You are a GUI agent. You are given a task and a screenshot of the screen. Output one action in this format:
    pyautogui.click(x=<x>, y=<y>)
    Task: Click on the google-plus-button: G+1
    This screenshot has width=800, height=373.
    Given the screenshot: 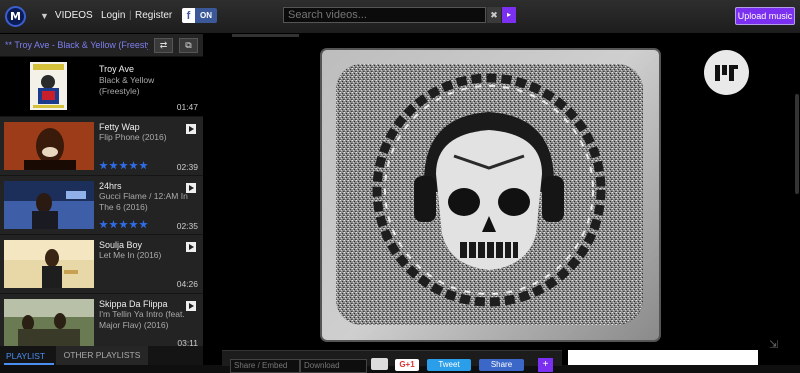 What is the action you would take?
    pyautogui.click(x=407, y=365)
    